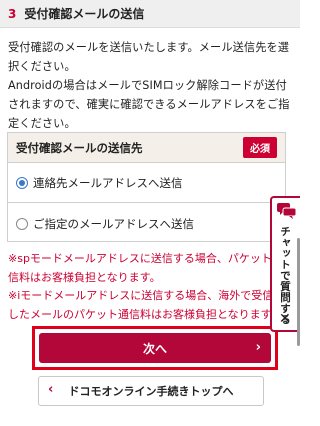 This screenshot has height=426, width=320. What do you see at coordinates (145, 314) in the screenshot?
I see `note-line: したメールのパケット通信料はお客様負担となります。` at bounding box center [145, 314].